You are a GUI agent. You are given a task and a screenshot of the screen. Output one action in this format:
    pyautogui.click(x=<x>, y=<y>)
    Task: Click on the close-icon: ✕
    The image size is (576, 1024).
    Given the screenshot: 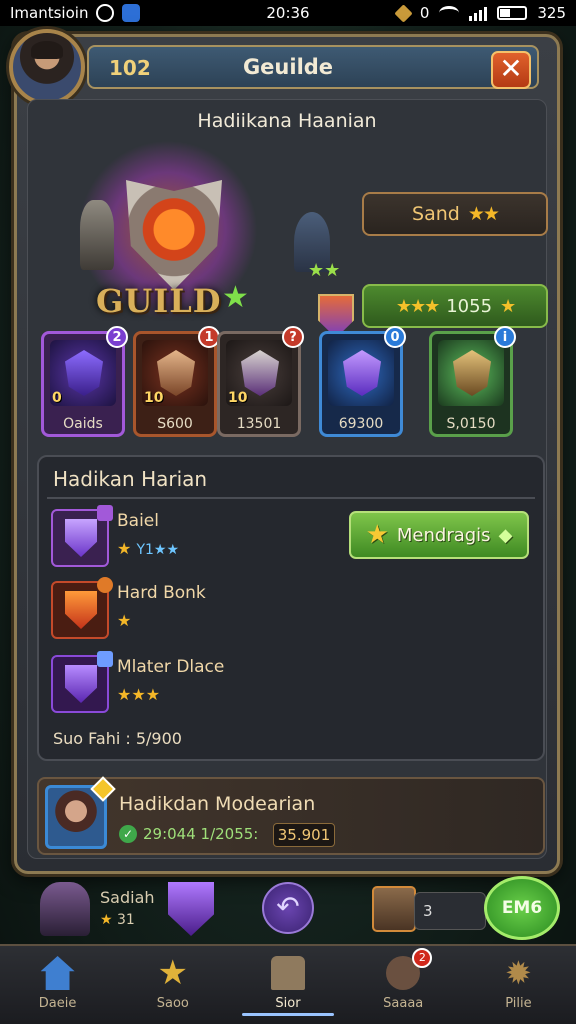 What is the action you would take?
    pyautogui.click(x=511, y=68)
    